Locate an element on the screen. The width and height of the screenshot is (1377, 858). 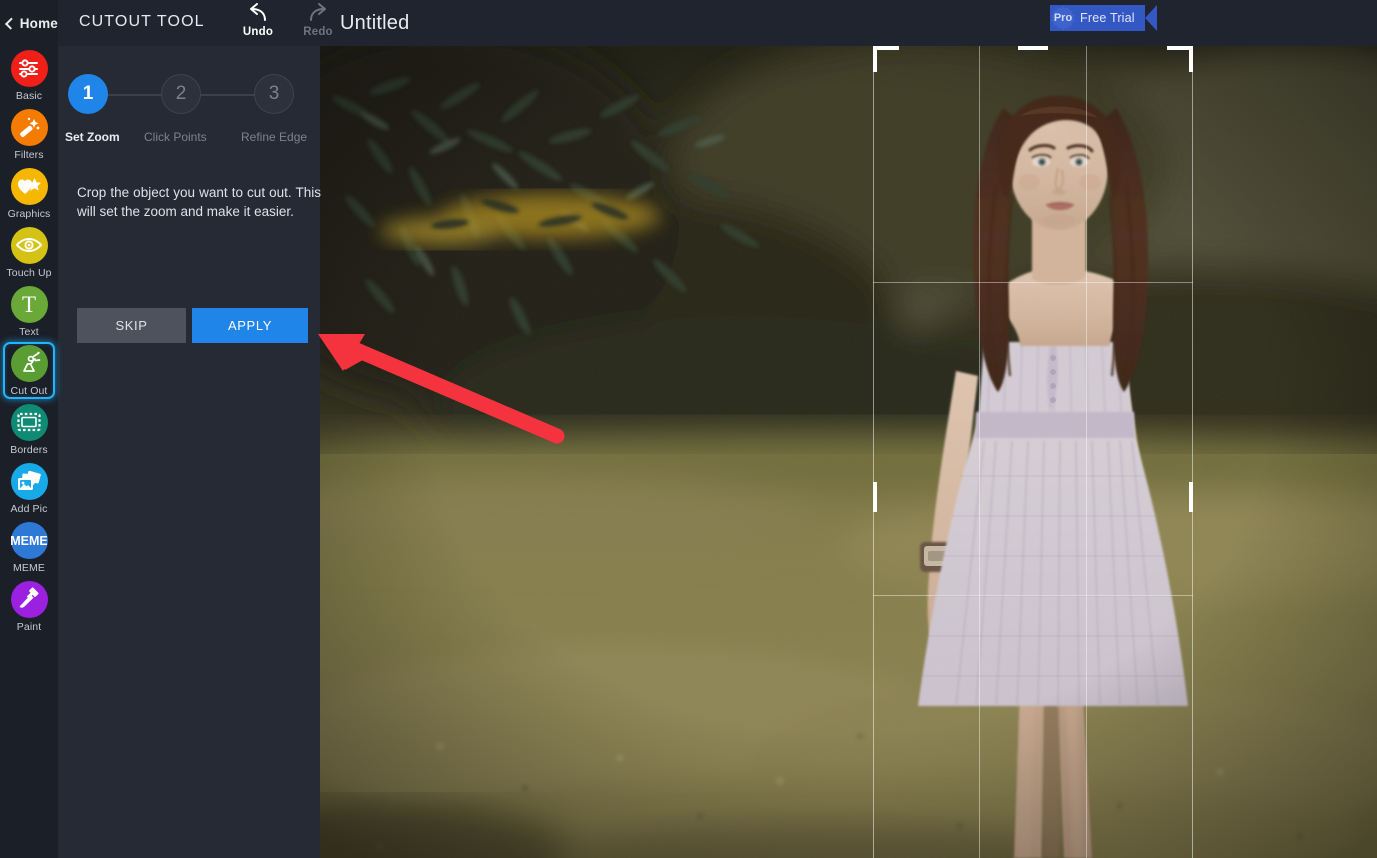
undo-label: Undo is located at coordinates (258, 32).